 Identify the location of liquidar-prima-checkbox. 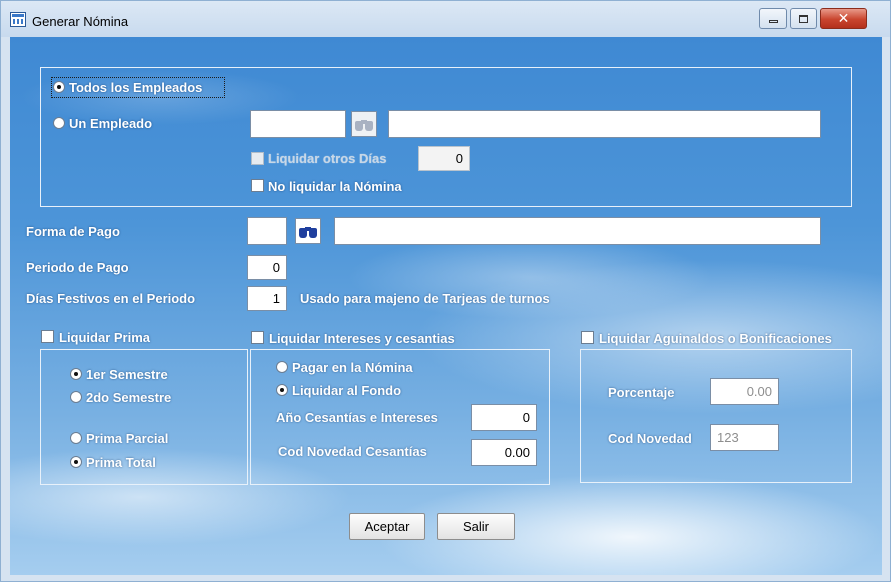
(47, 336).